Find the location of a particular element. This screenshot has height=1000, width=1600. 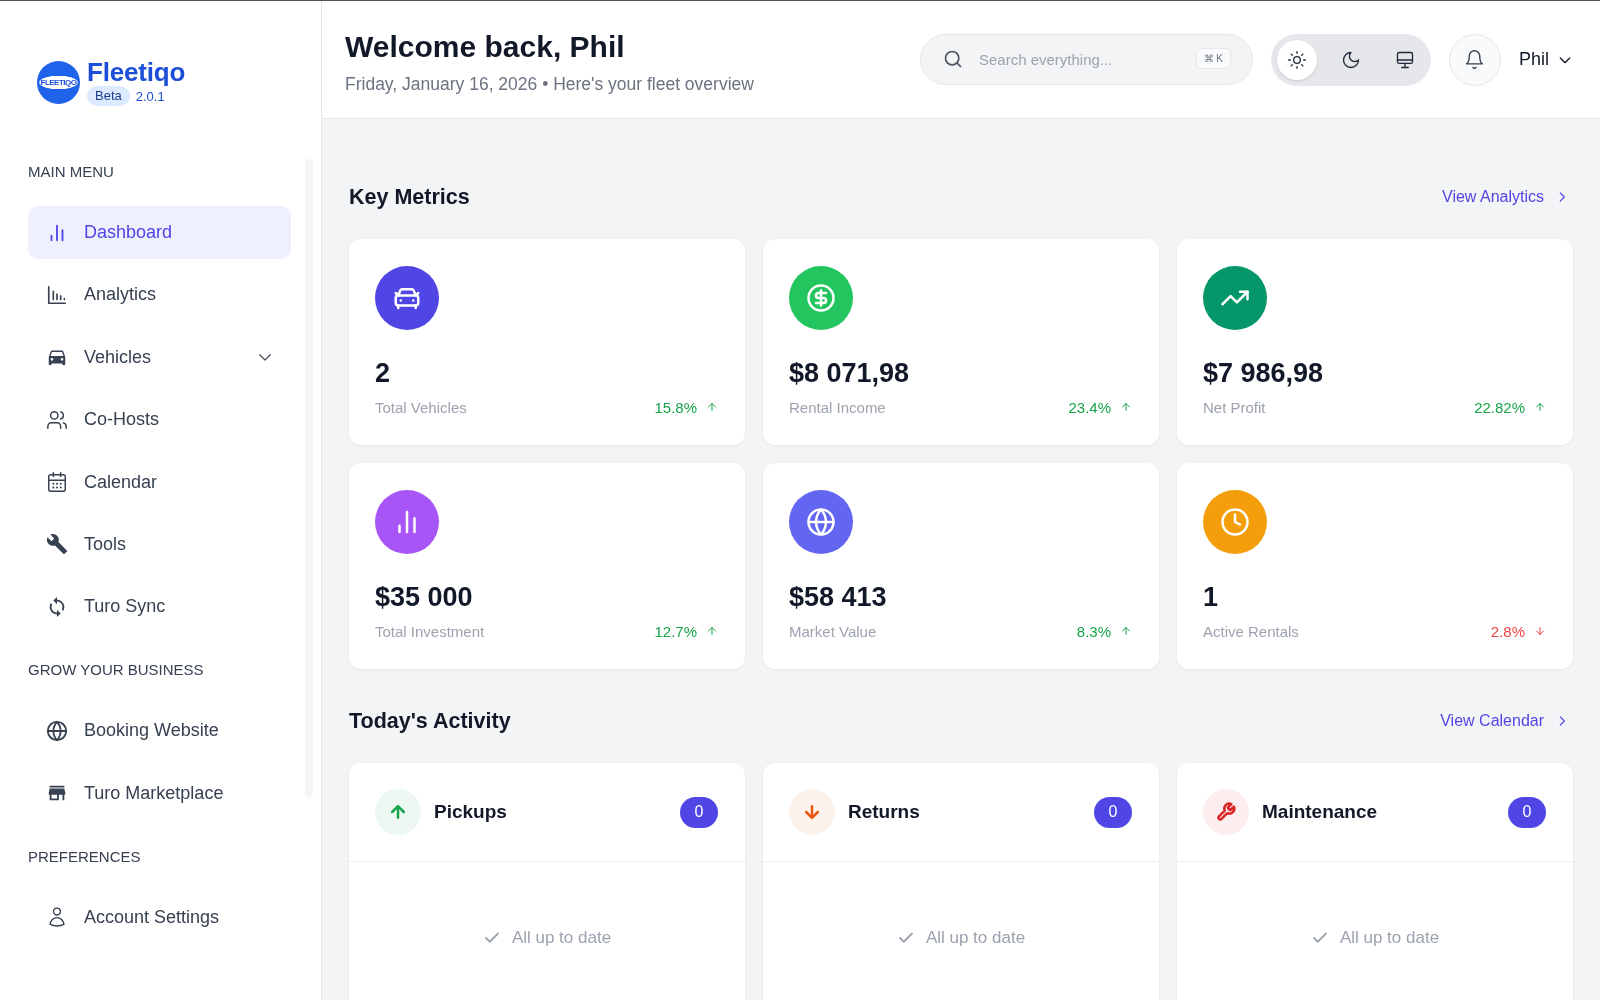

nav-item: Co-Hosts is located at coordinates (159, 420).